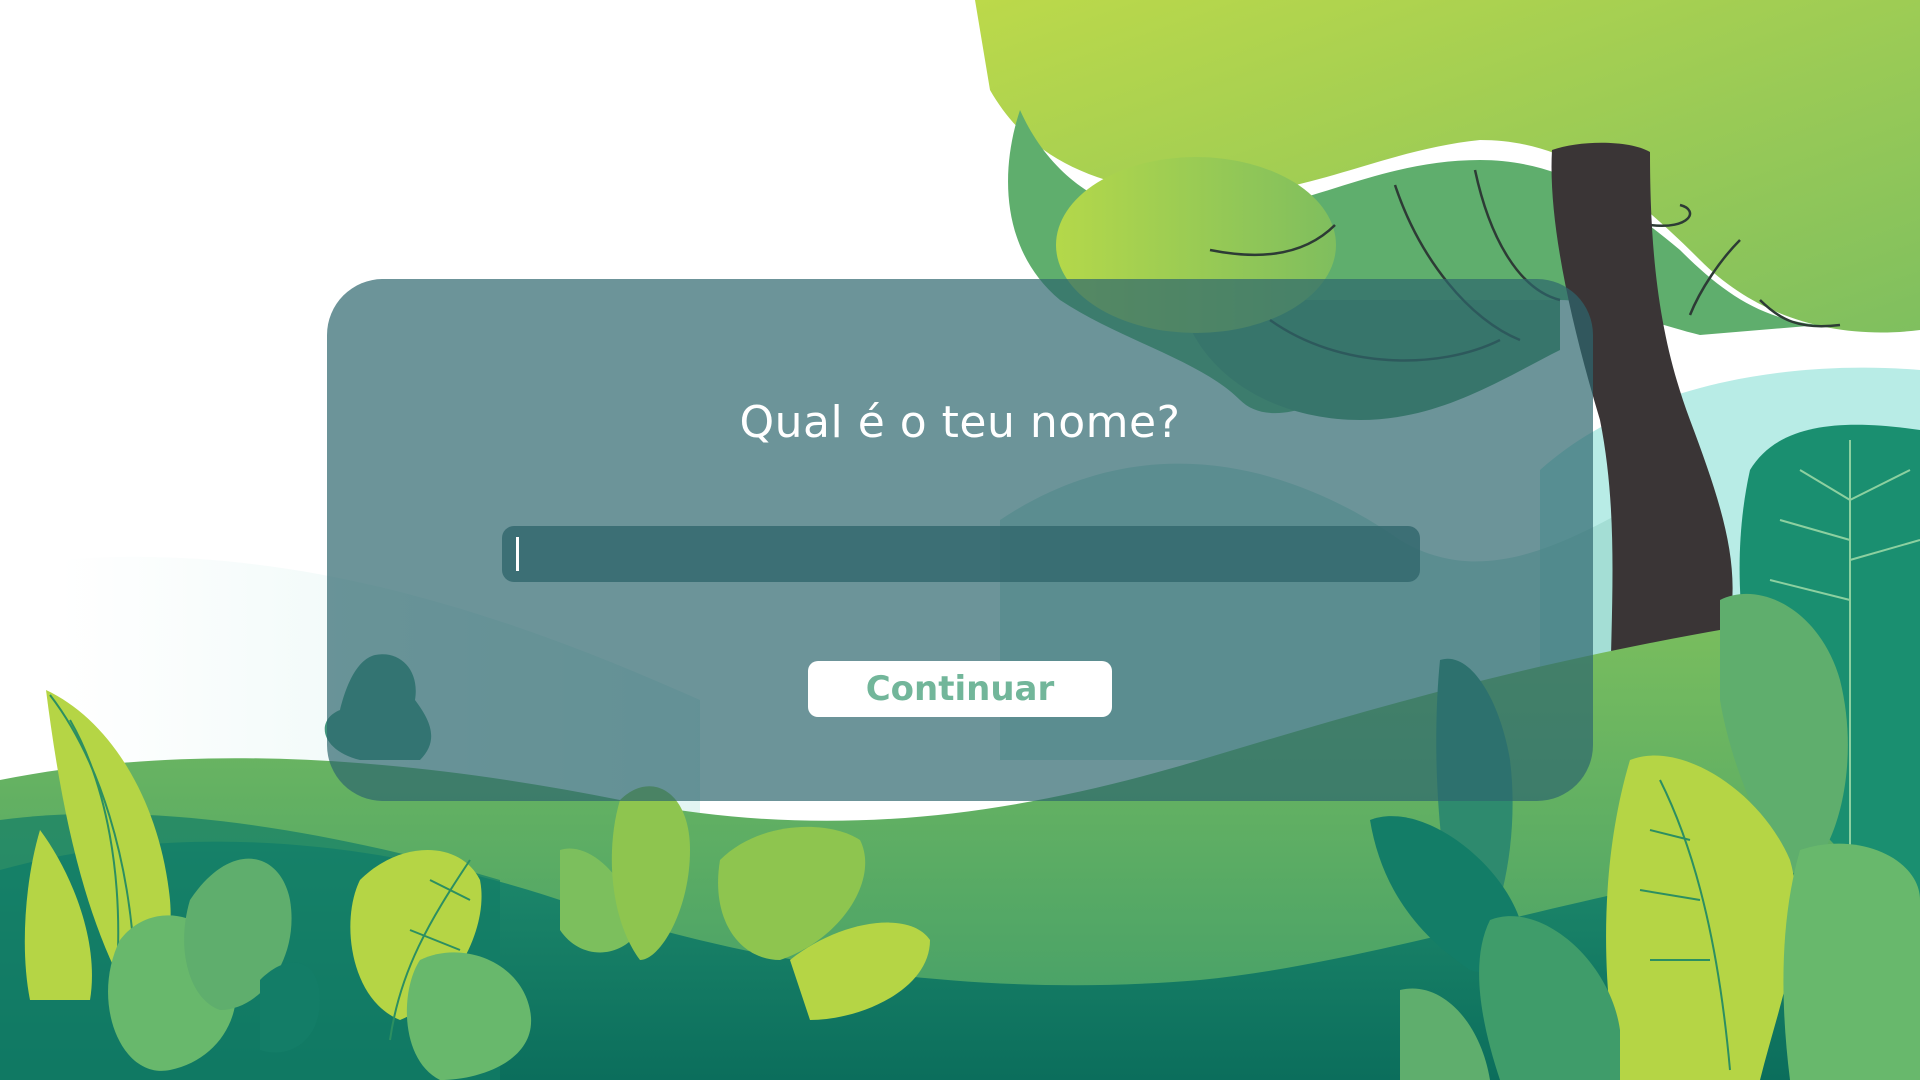 The image size is (1920, 1080). Describe the element at coordinates (960, 422) in the screenshot. I see `question-text: Qual é o teu nome?` at that location.